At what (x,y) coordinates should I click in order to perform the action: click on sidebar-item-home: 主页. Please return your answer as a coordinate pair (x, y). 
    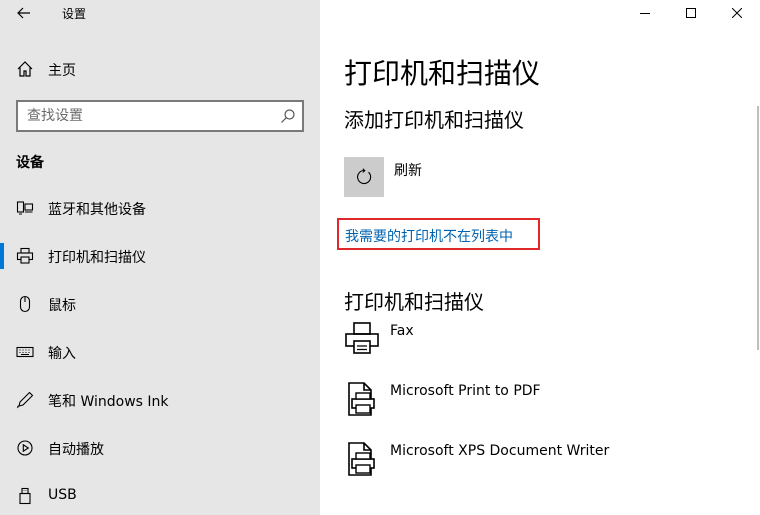
    Looking at the image, I should click on (160, 69).